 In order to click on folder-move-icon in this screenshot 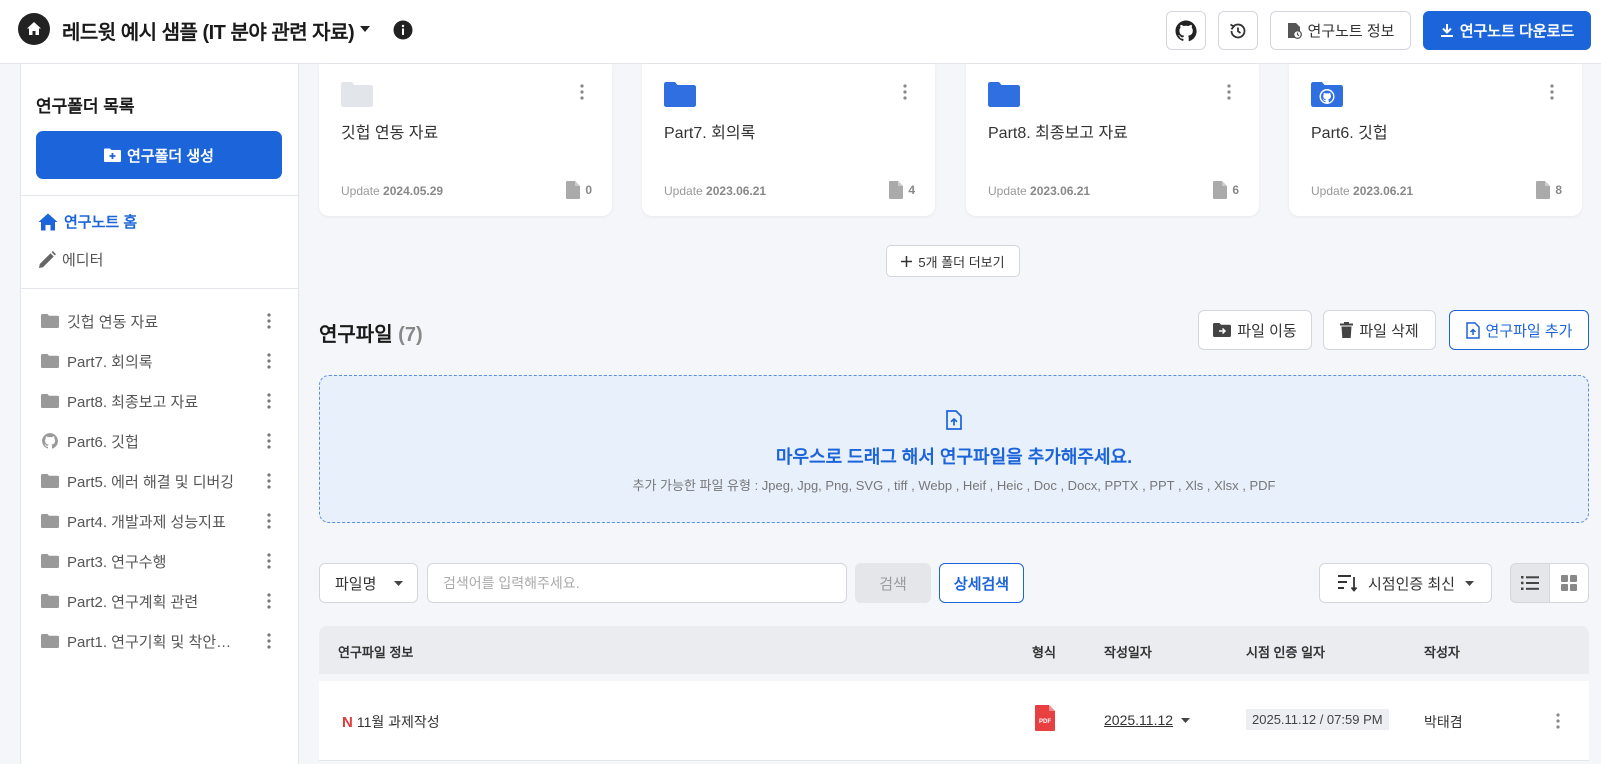, I will do `click(1222, 330)`.